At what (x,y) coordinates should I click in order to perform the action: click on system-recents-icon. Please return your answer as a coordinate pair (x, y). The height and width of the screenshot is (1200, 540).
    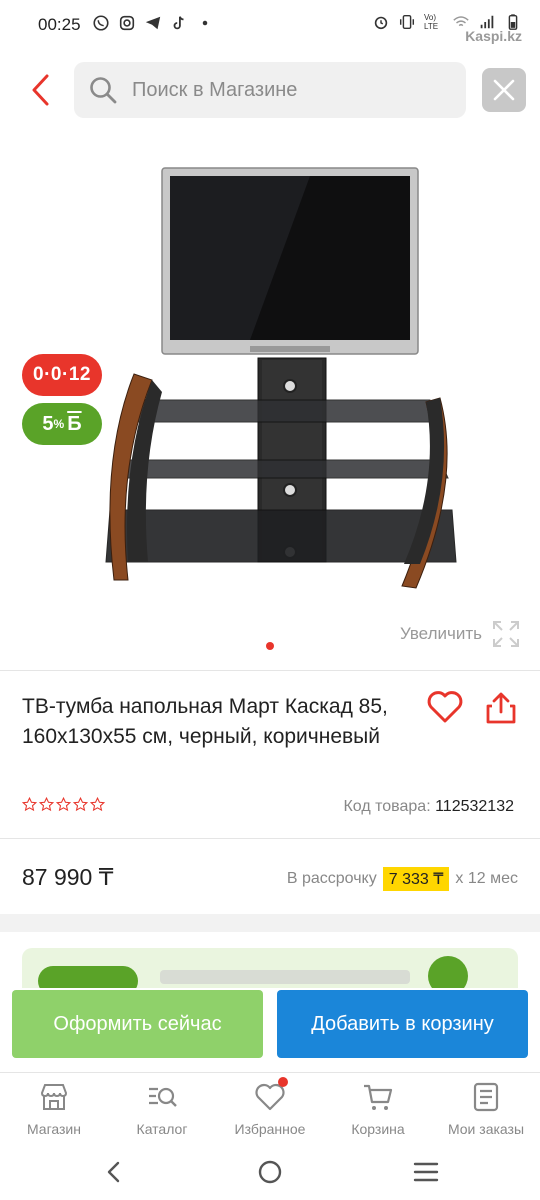
    Looking at the image, I should click on (426, 1172).